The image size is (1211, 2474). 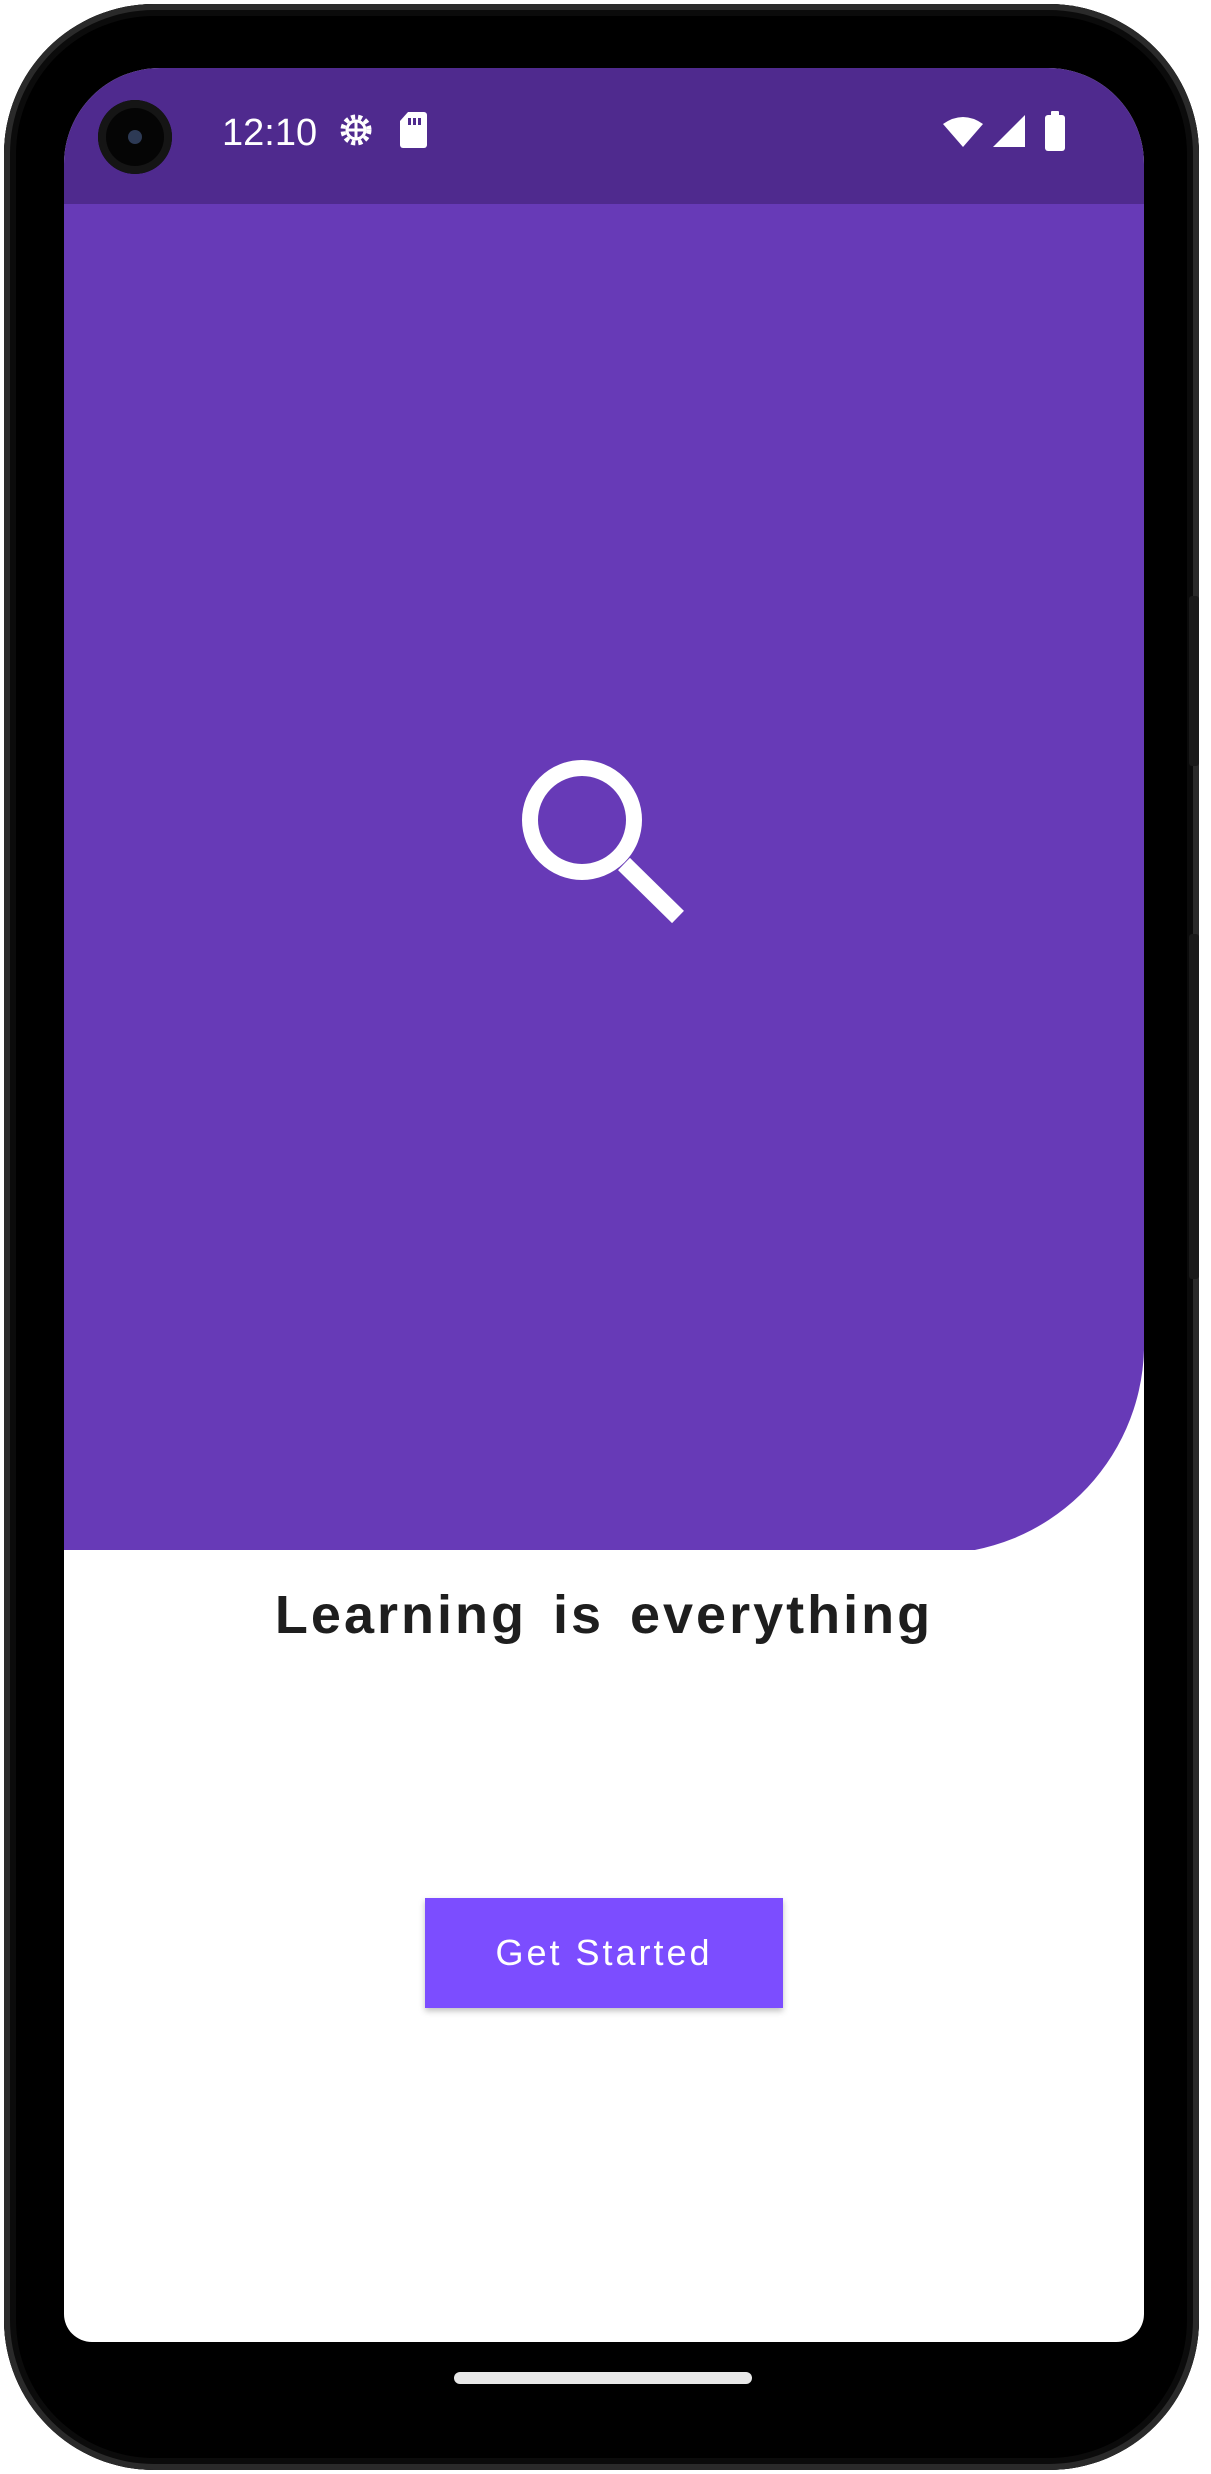 What do you see at coordinates (1194, 1106) in the screenshot?
I see `volume-rocker` at bounding box center [1194, 1106].